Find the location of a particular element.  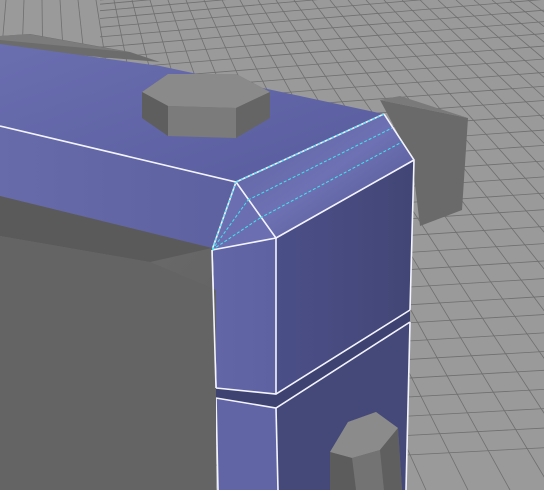

bolt-left-top is located at coordinates (206, 106).